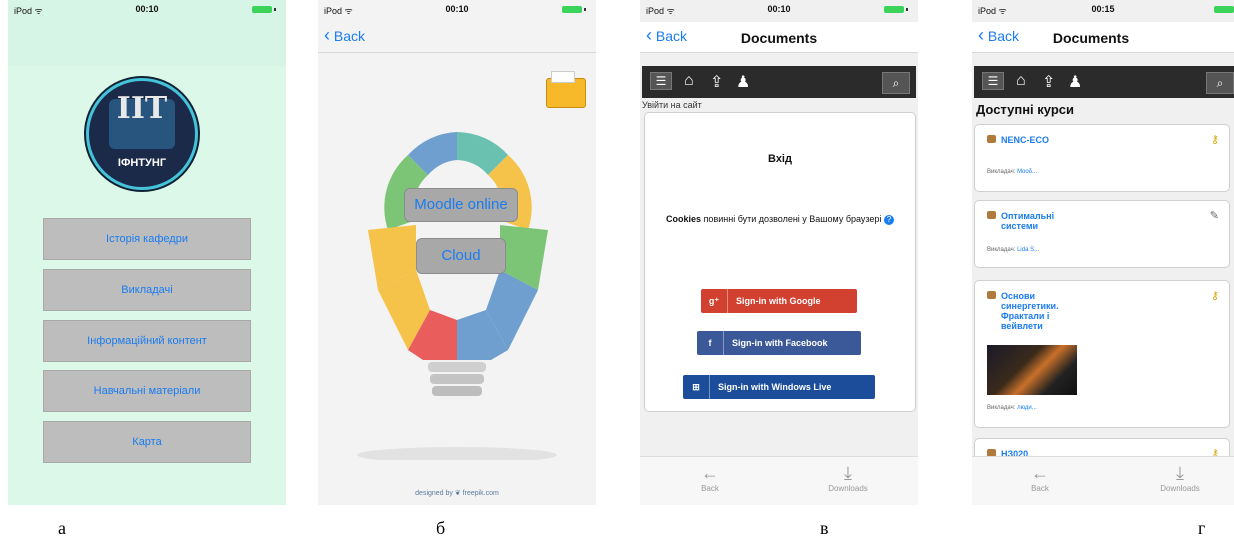 The image size is (1234, 541). I want to click on login-title: Вхід, so click(780, 159).